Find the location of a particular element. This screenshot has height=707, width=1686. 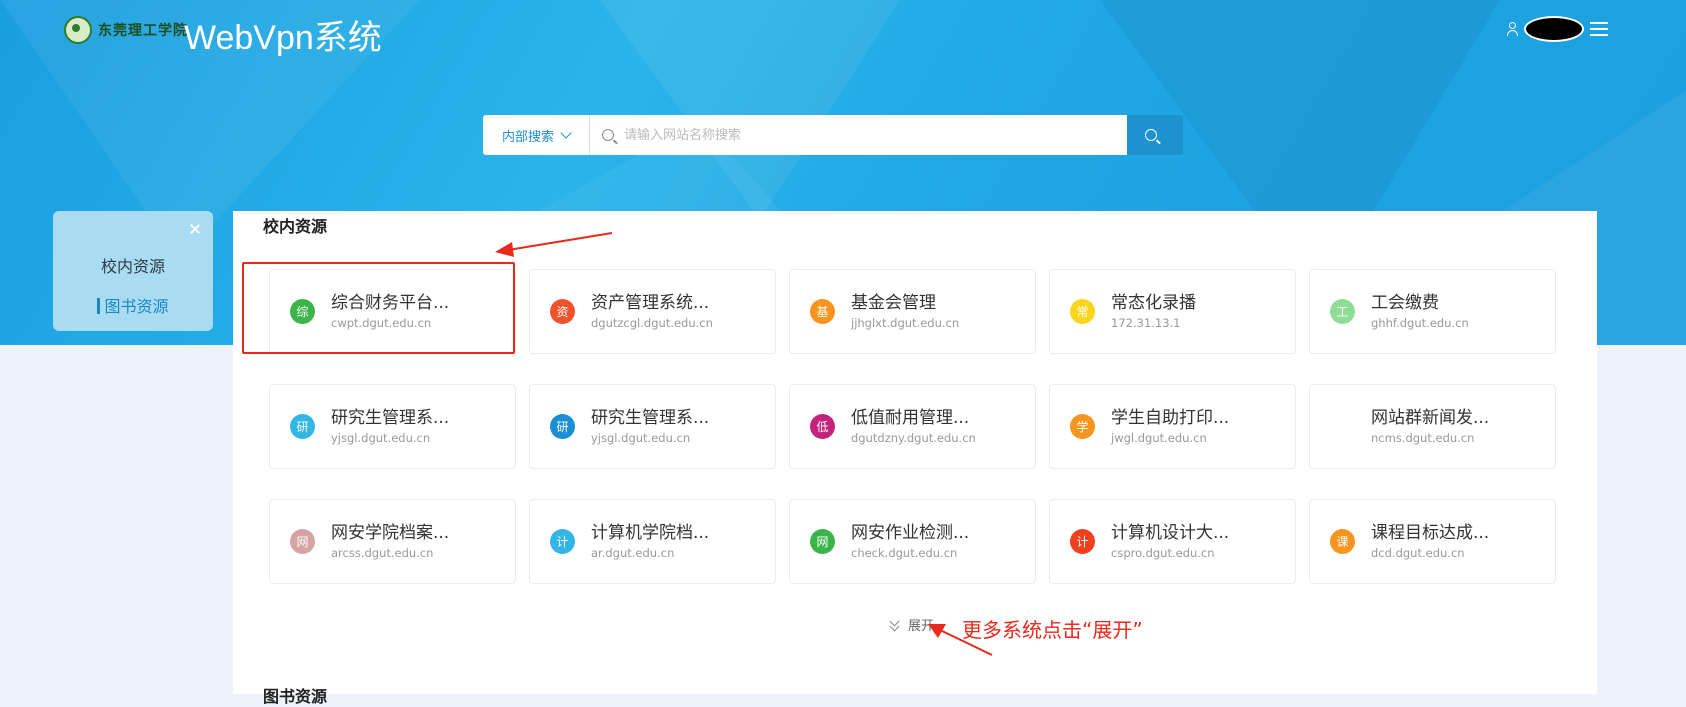

annotation-note: 更多系统点击“展开” is located at coordinates (1052, 630).